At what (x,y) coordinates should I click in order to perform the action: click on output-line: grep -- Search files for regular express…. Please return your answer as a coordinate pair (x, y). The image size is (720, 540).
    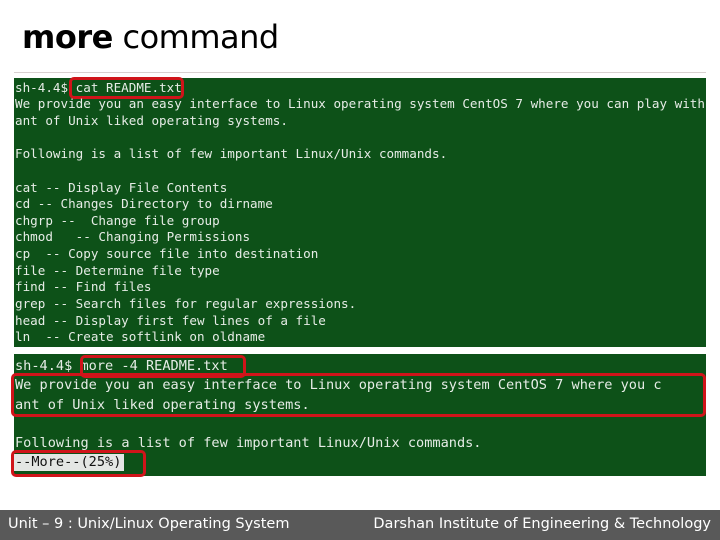
    Looking at the image, I should click on (186, 303).